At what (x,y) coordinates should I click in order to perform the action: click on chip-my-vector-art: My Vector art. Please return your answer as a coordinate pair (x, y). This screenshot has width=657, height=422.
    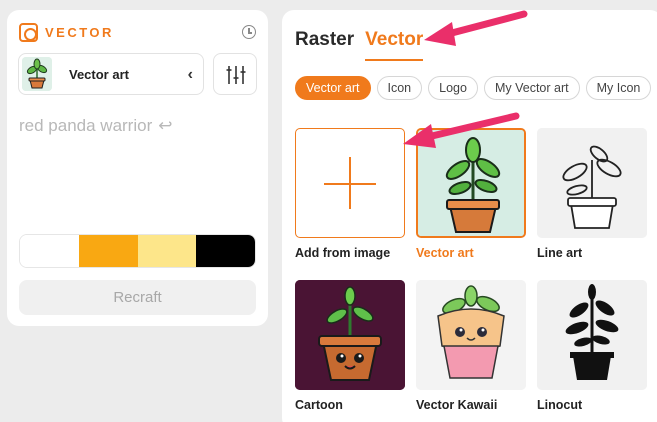
    Looking at the image, I should click on (531, 88).